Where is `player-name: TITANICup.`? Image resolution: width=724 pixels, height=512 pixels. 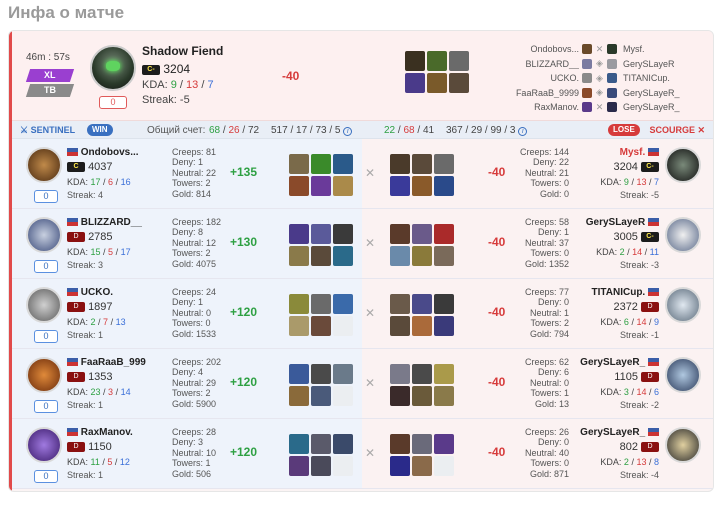
player-name: TITANICup. is located at coordinates (625, 292).